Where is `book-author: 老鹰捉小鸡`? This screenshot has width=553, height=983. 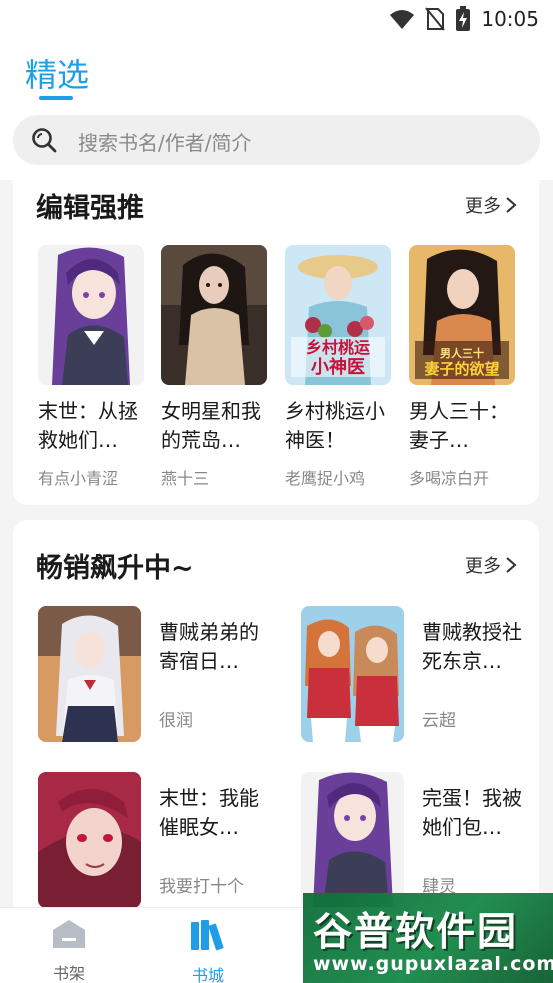
book-author: 老鹰捉小鸡 is located at coordinates (325, 478).